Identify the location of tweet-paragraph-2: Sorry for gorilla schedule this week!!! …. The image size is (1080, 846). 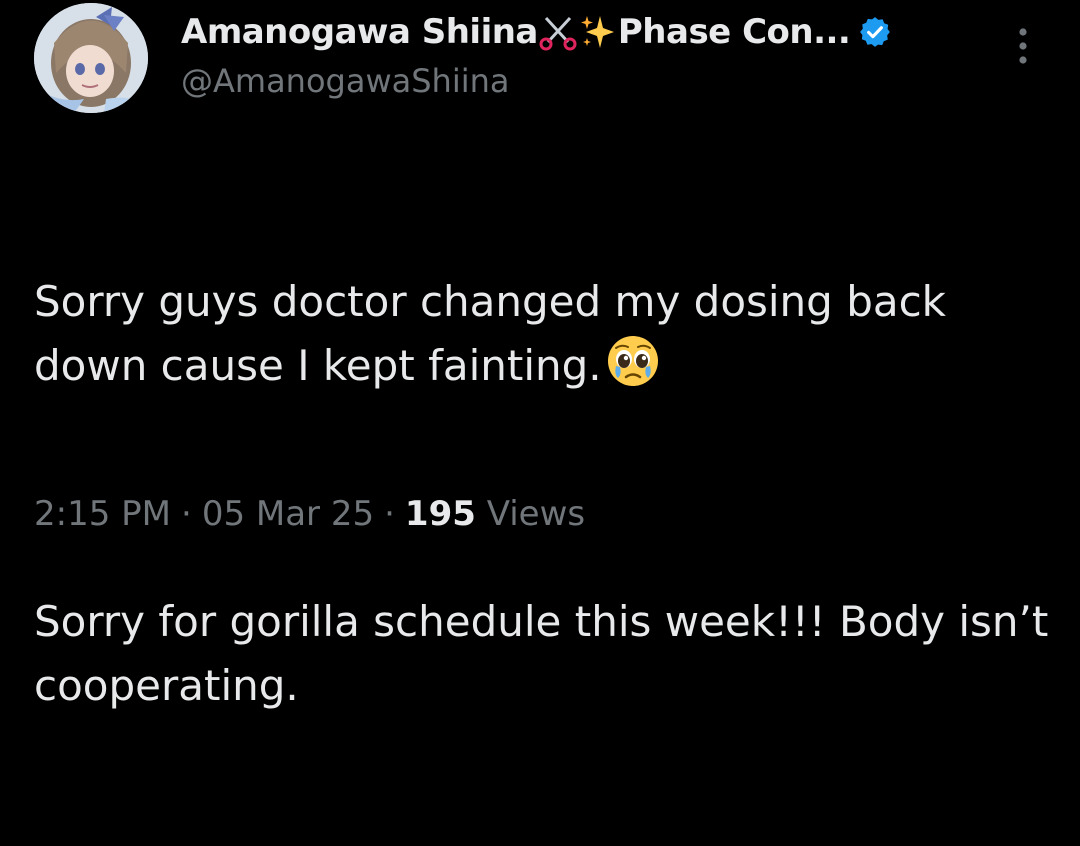
(548, 653).